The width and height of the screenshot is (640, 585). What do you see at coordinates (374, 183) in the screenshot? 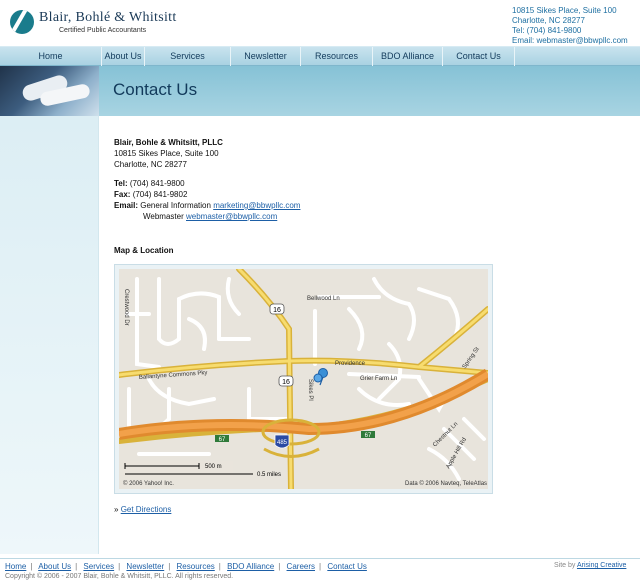
I see `tel-row: Tel: (704) 841-9800` at bounding box center [374, 183].